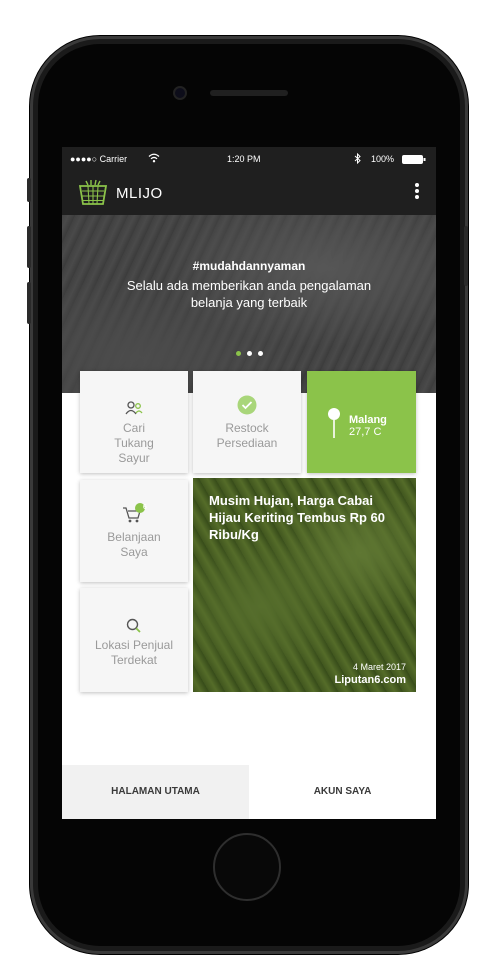  What do you see at coordinates (139, 193) in the screenshot?
I see `app-title: MLIJO` at bounding box center [139, 193].